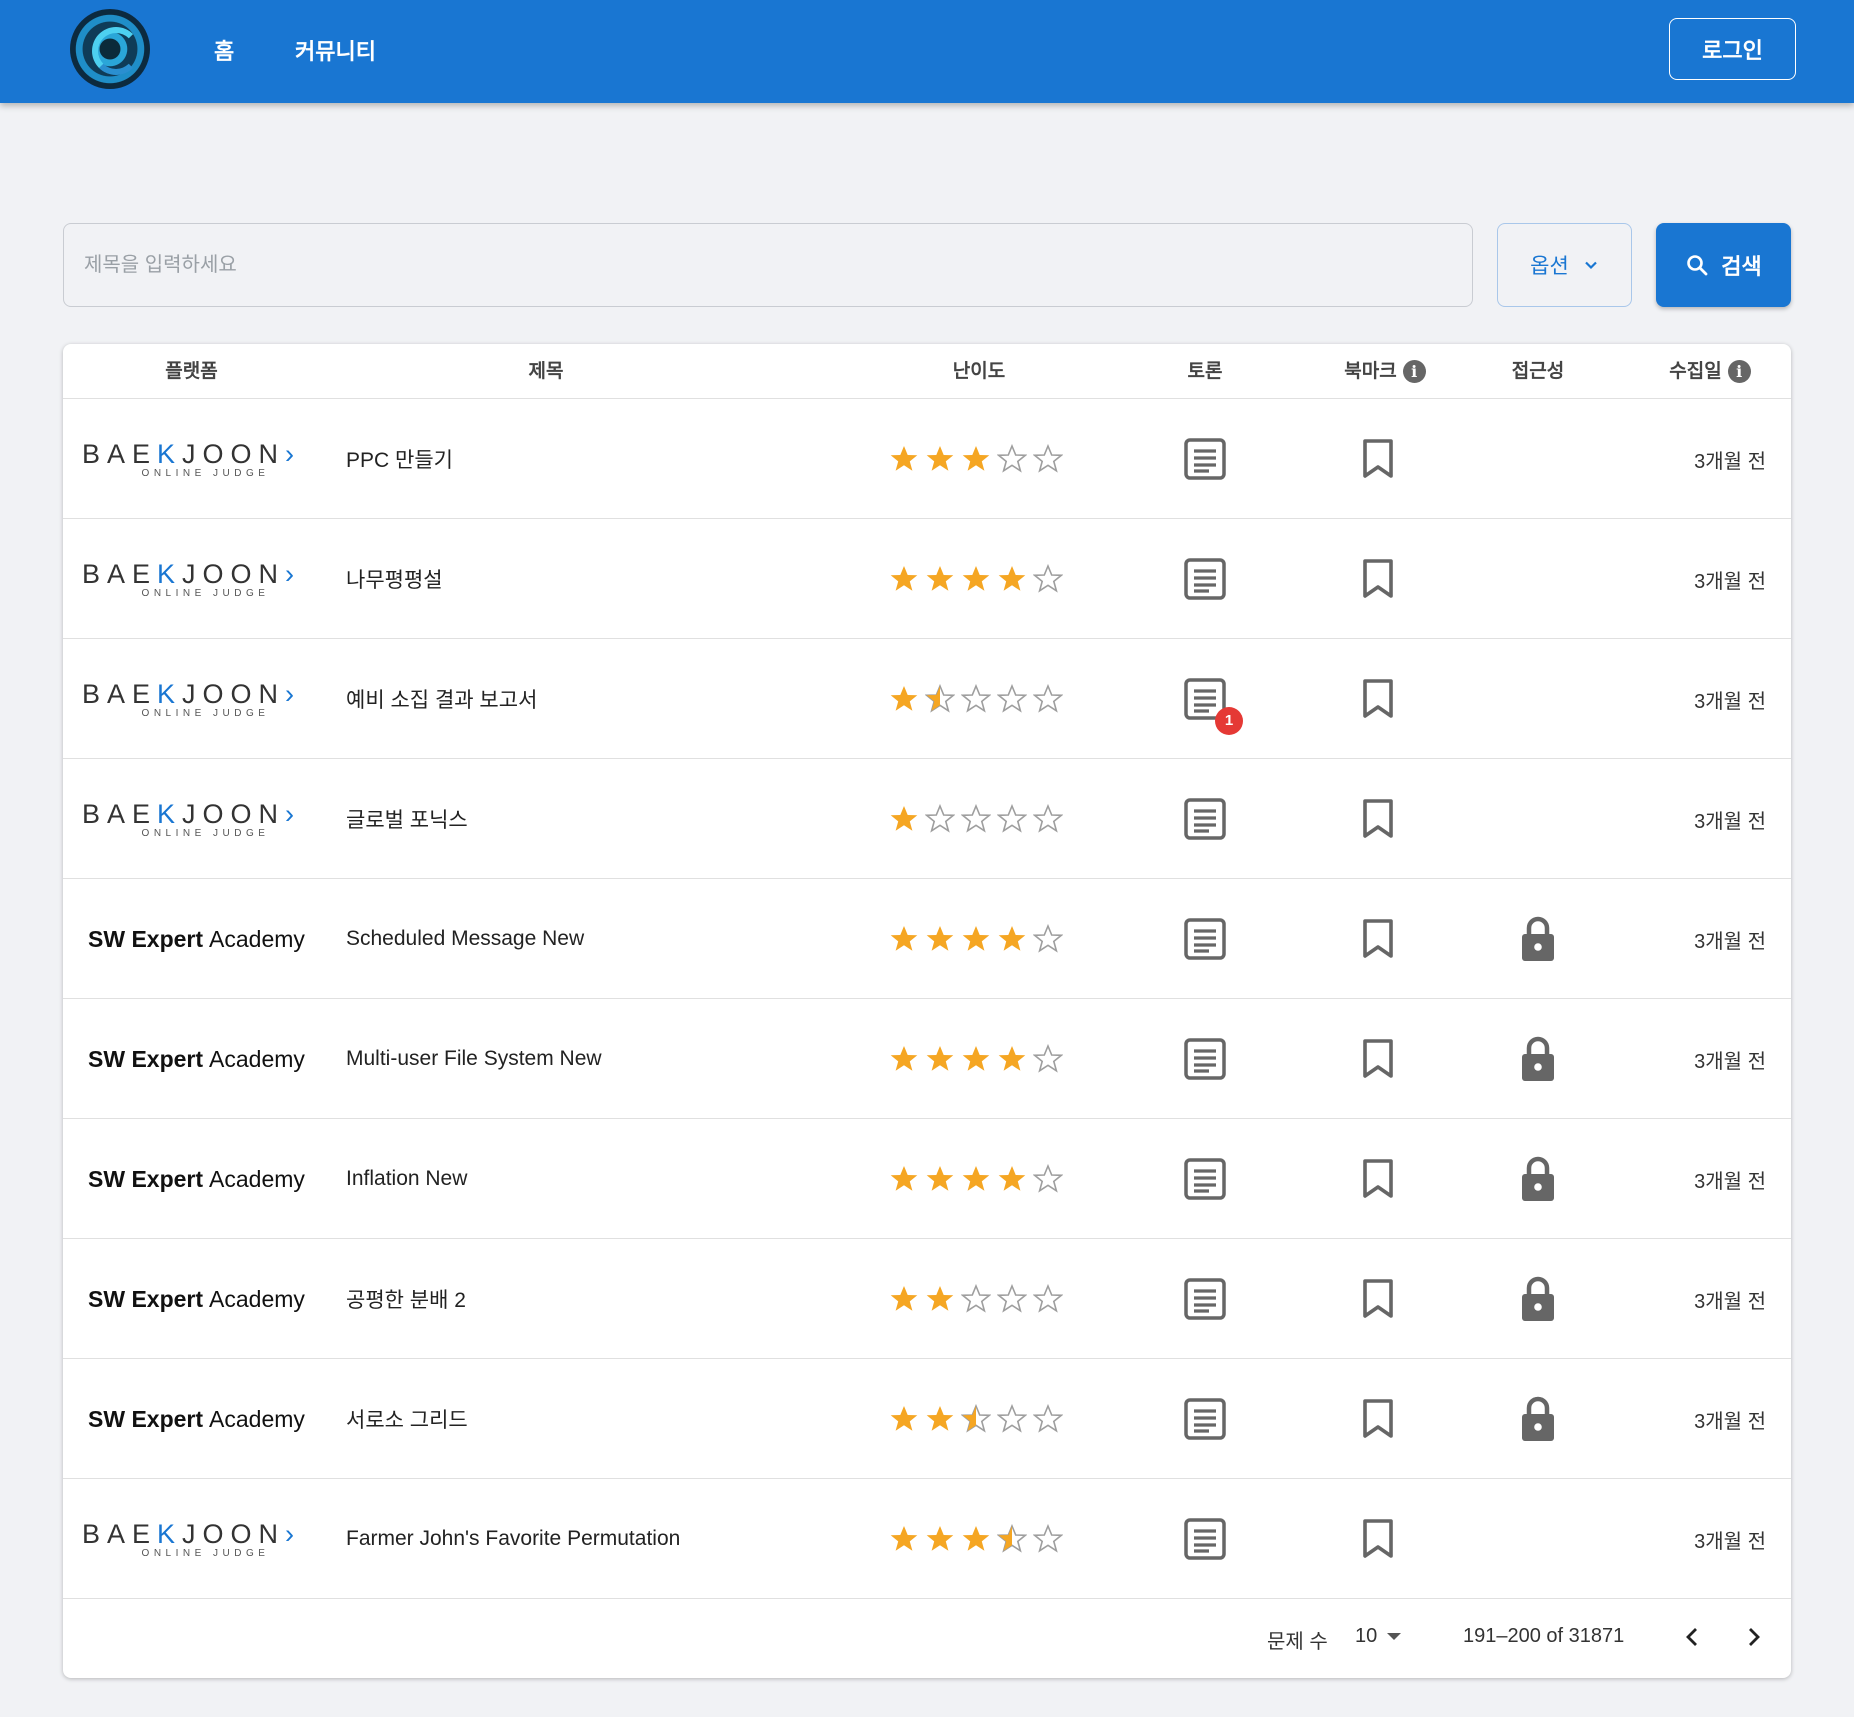  I want to click on table-row: SW Expert Academy 공평한 분배 2 3개월 전, so click(927, 1299).